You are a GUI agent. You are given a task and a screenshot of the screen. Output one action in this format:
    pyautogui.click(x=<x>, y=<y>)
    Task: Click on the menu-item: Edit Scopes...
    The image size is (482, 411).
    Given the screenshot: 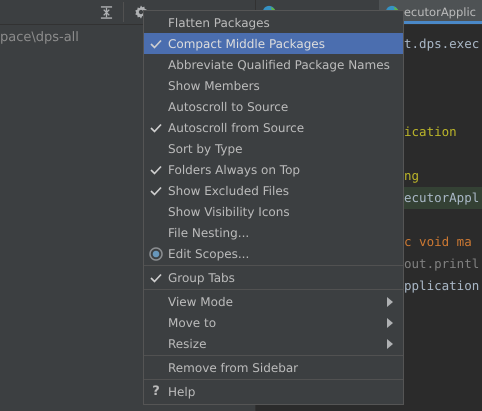 What is the action you would take?
    pyautogui.click(x=273, y=253)
    